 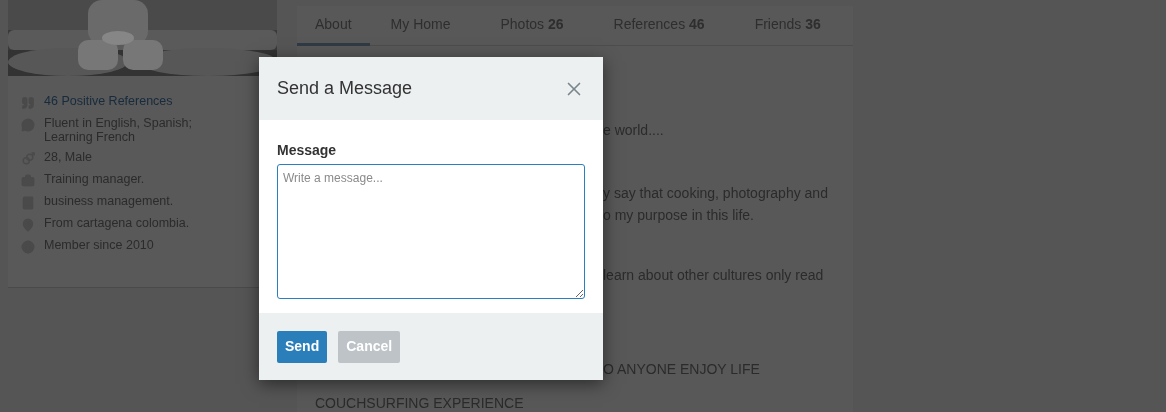 What do you see at coordinates (129, 101) in the screenshot?
I see `references-link: 46 Positive References` at bounding box center [129, 101].